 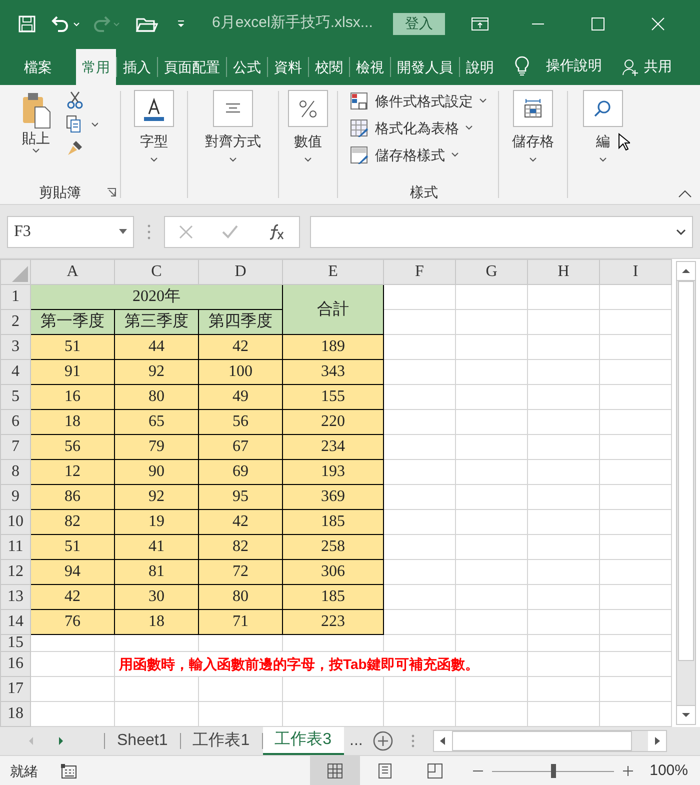 I want to click on number-button: 數值, so click(x=308, y=127).